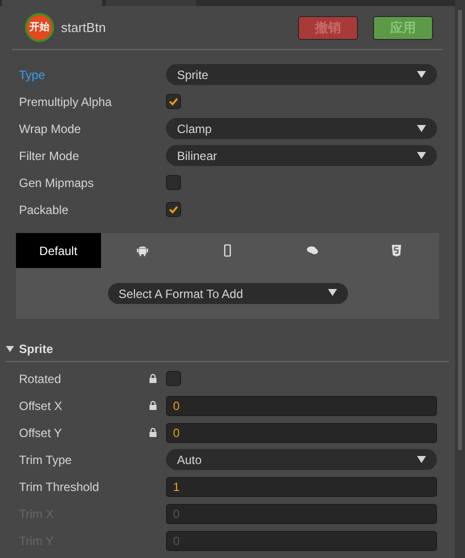 This screenshot has height=558, width=465. I want to click on property-label: Type, so click(32, 75).